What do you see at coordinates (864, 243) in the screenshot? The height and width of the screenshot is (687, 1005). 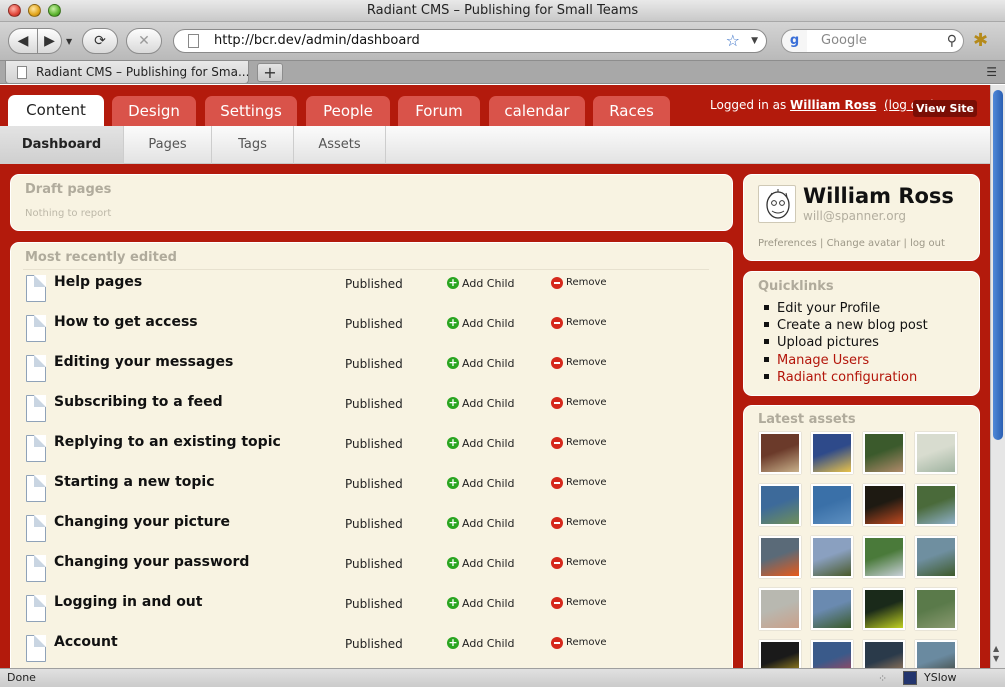 I see `change-avatar-link: Change avatar` at bounding box center [864, 243].